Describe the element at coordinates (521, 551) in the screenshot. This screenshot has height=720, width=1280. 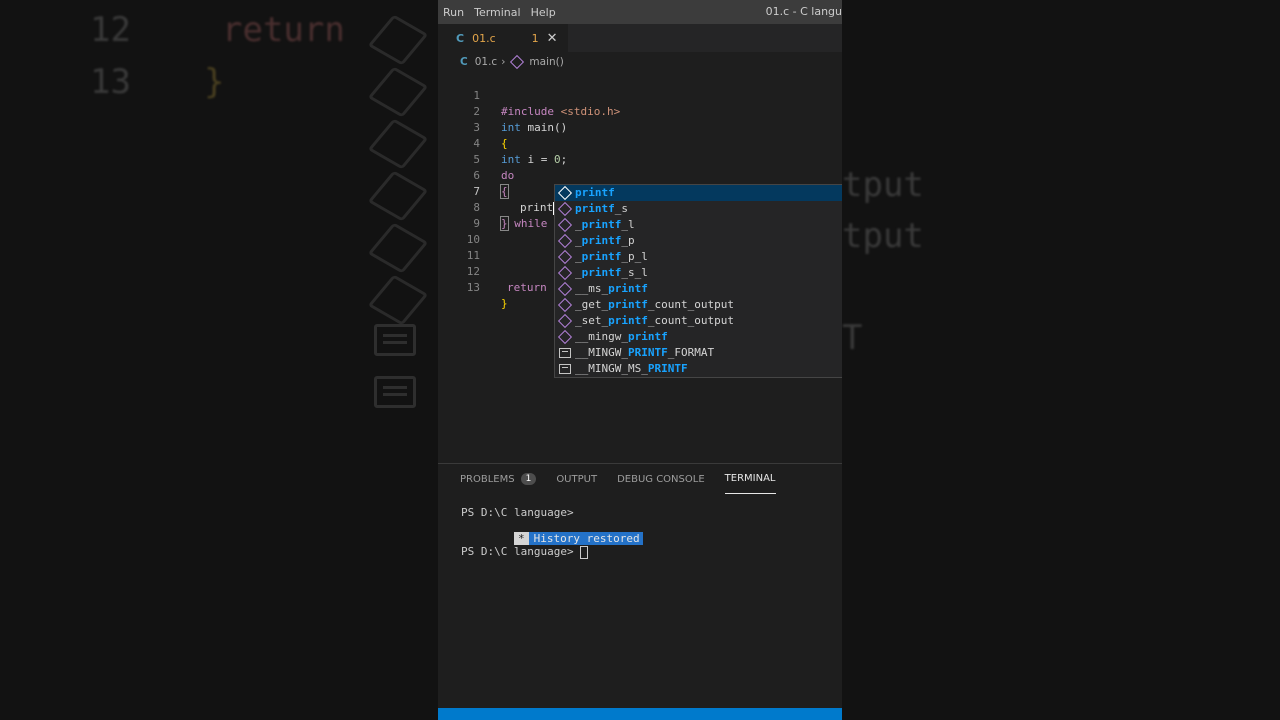
I see `terminal-prompt: PS D:\C language>` at that location.